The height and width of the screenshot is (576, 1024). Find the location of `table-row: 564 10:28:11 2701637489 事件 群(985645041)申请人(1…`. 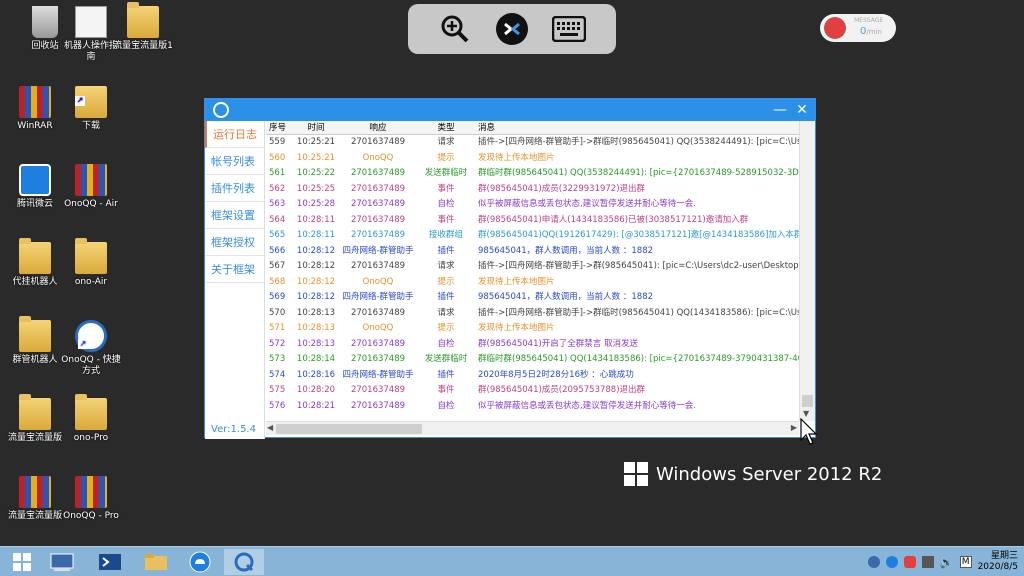

table-row: 564 10:28:11 2701637489 事件 群(985645041)申请人(1… is located at coordinates (532, 221).